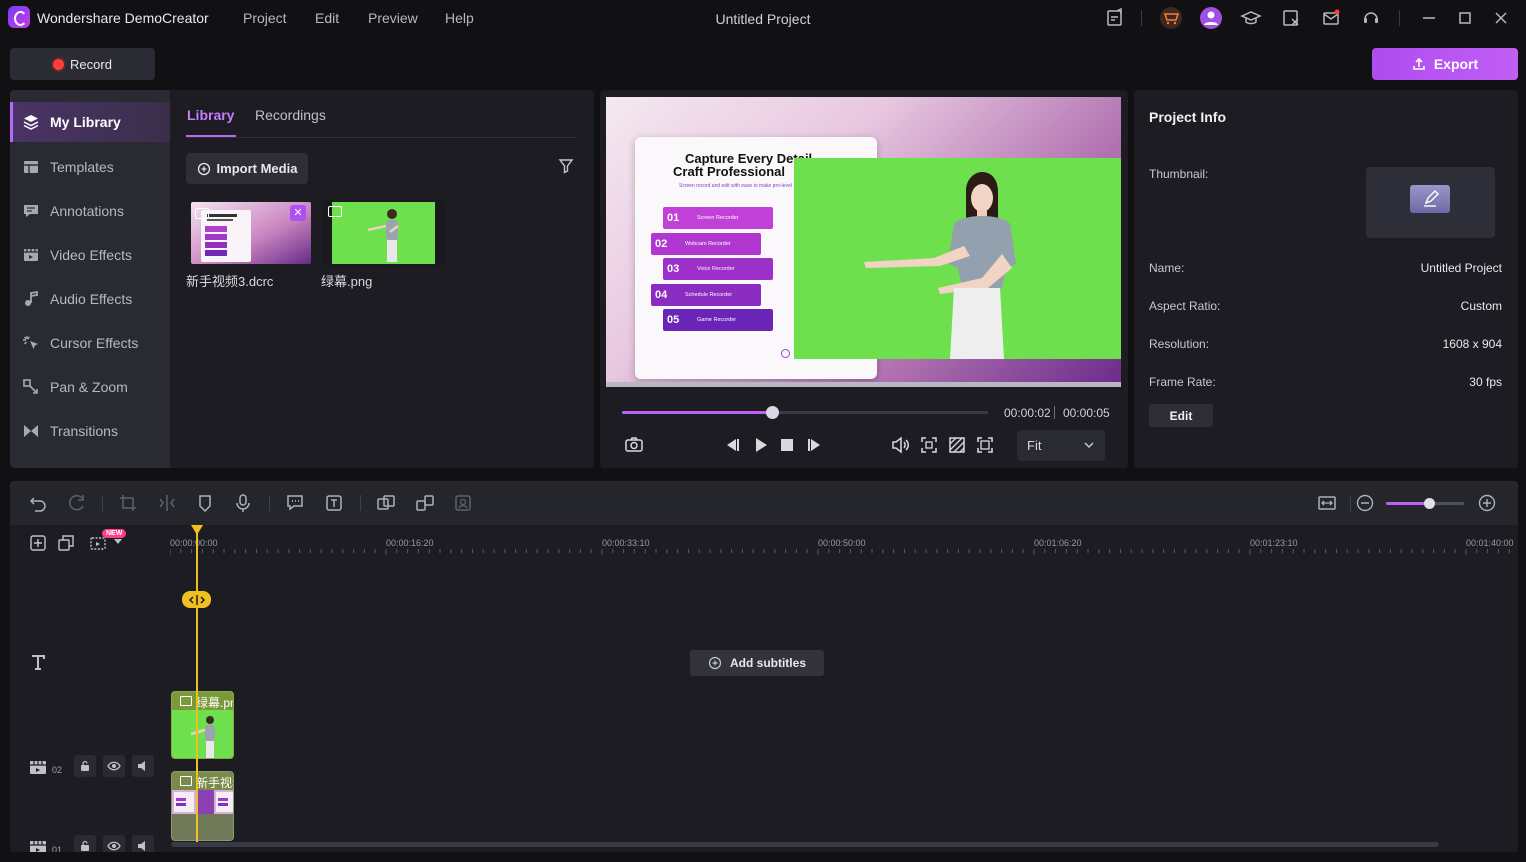  What do you see at coordinates (90, 387) in the screenshot?
I see `sidebar-item-pan-zoom: Pan & Zoom` at bounding box center [90, 387].